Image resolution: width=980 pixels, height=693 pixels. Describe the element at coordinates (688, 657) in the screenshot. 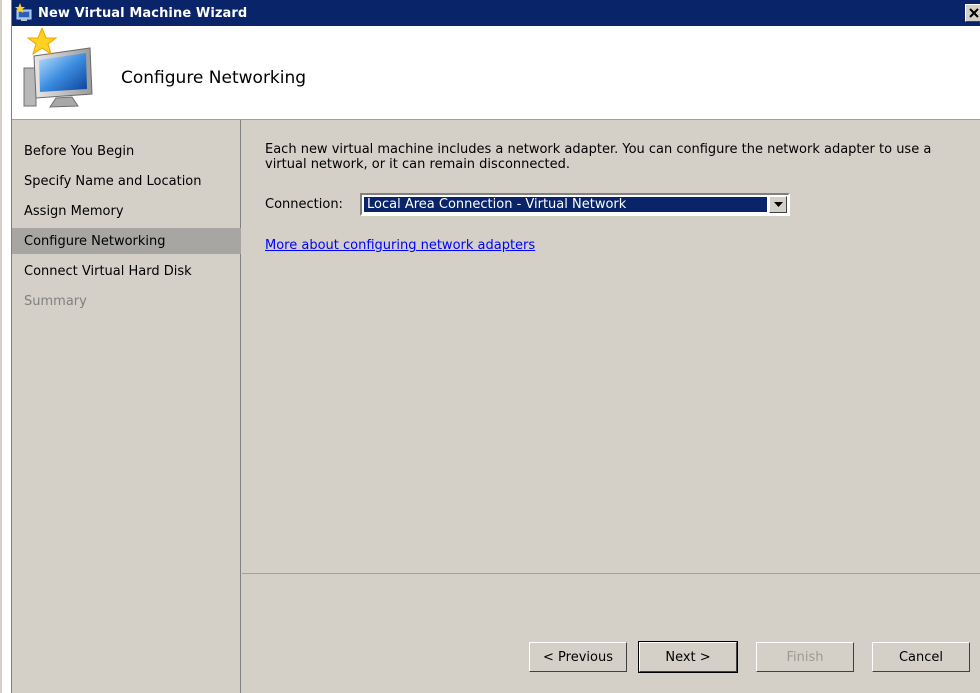

I see `next-button: Next >` at that location.